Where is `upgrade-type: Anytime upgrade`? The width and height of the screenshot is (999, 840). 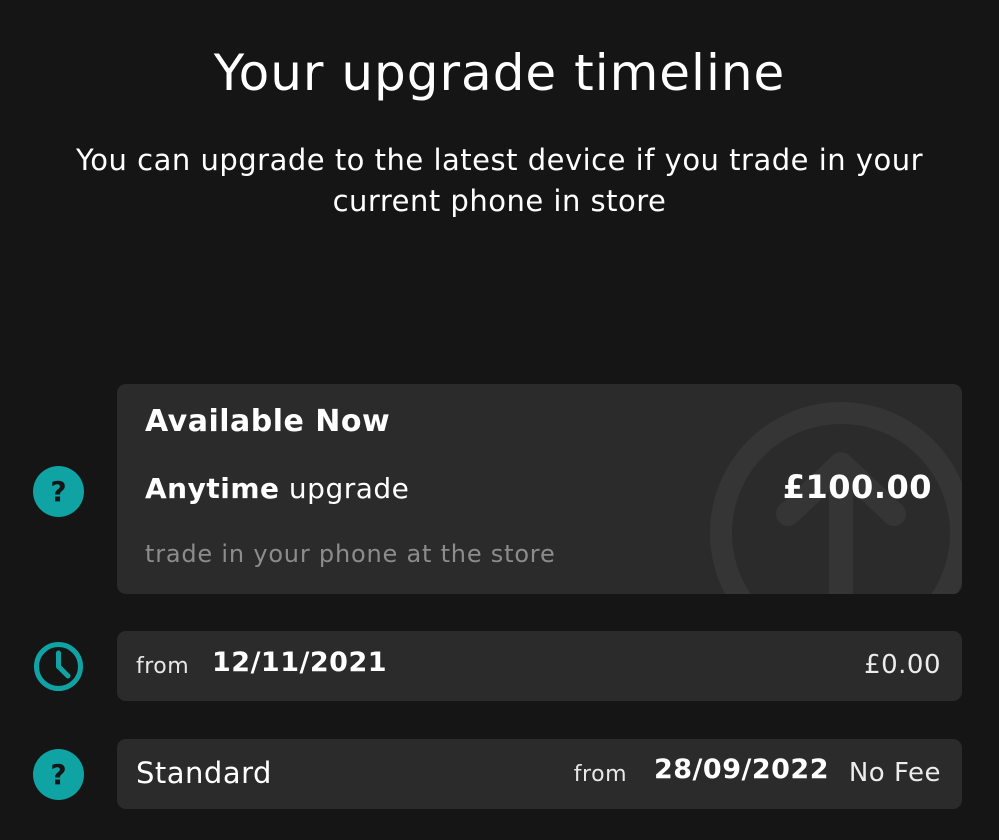 upgrade-type: Anytime upgrade is located at coordinates (277, 488).